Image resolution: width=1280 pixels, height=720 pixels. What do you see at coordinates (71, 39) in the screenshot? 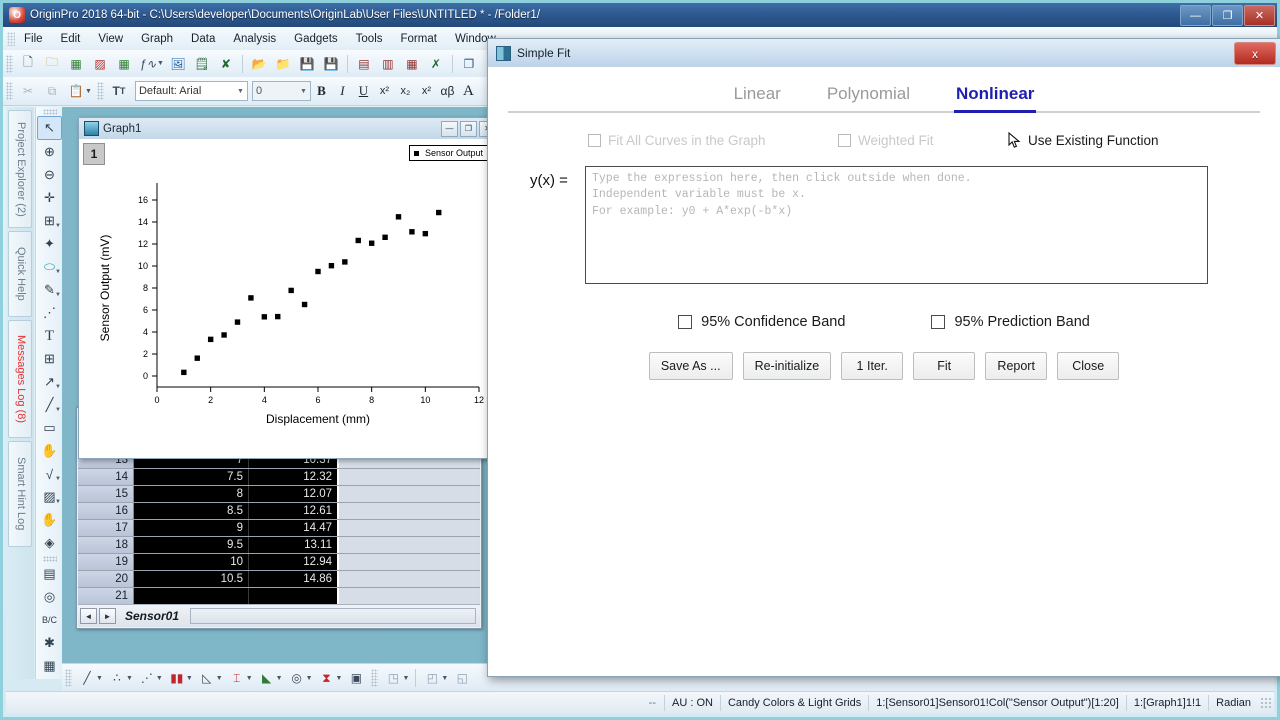
I see `menu-item-edit: Edit` at bounding box center [71, 39].